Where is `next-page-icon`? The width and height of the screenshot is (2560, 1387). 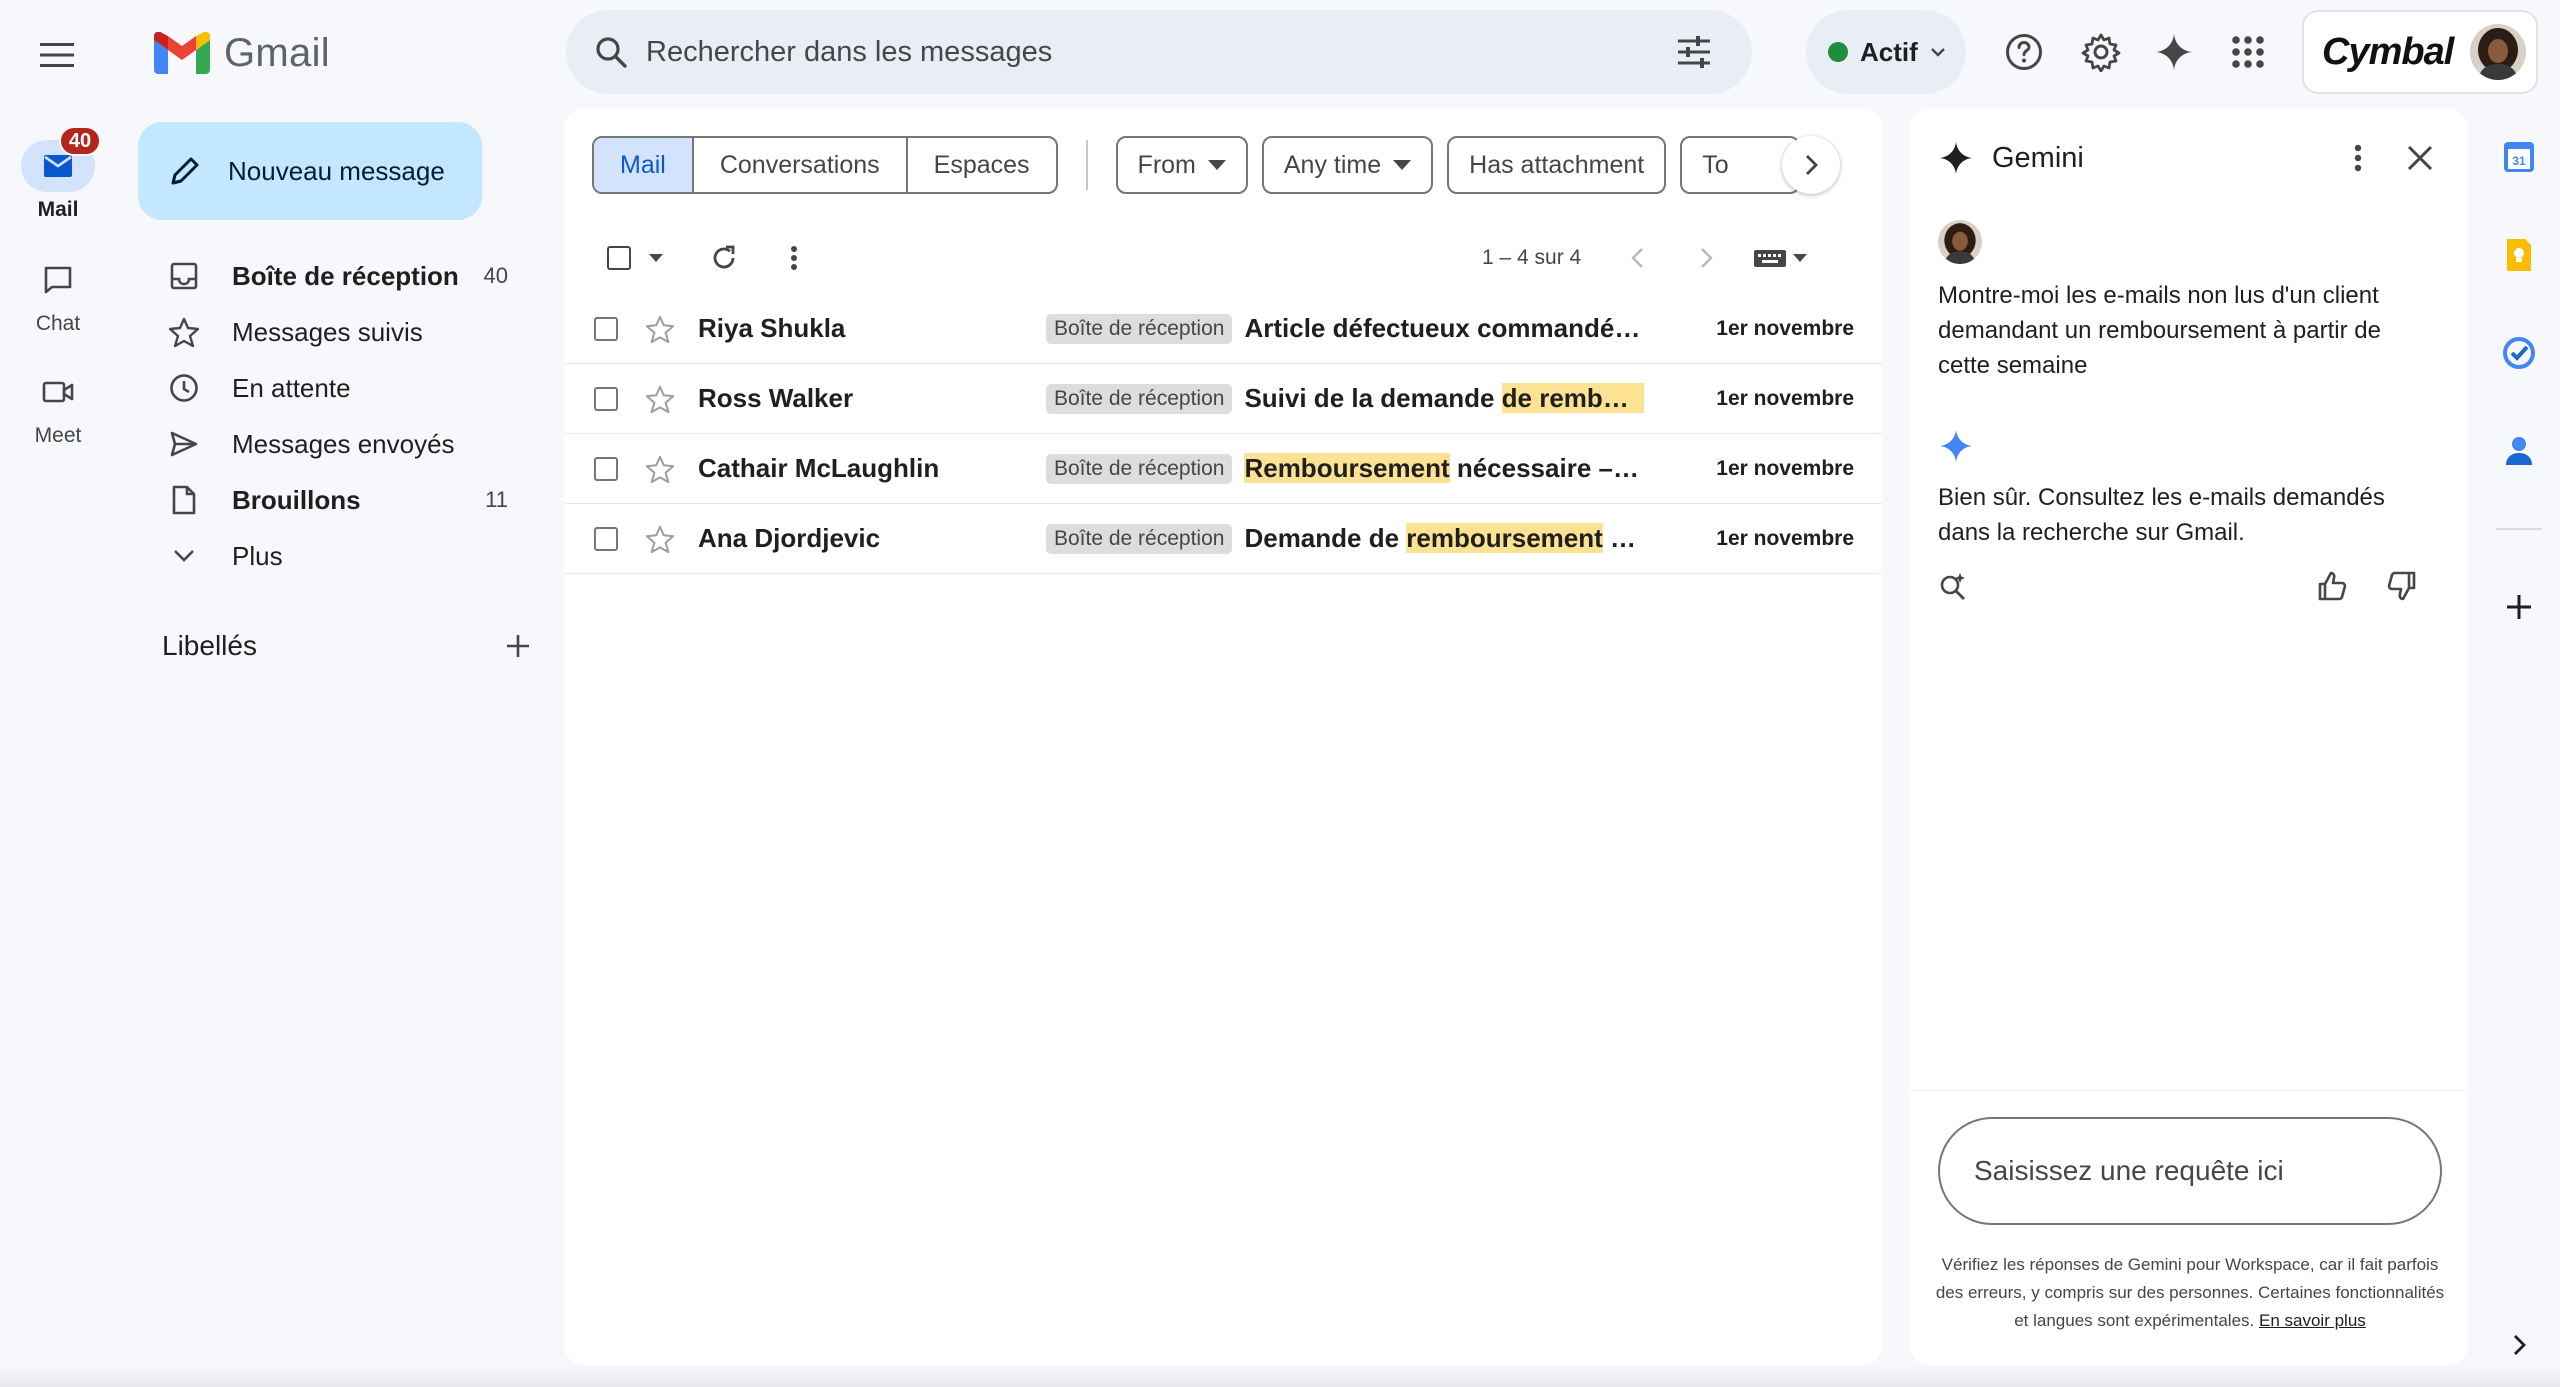 next-page-icon is located at coordinates (1706, 258).